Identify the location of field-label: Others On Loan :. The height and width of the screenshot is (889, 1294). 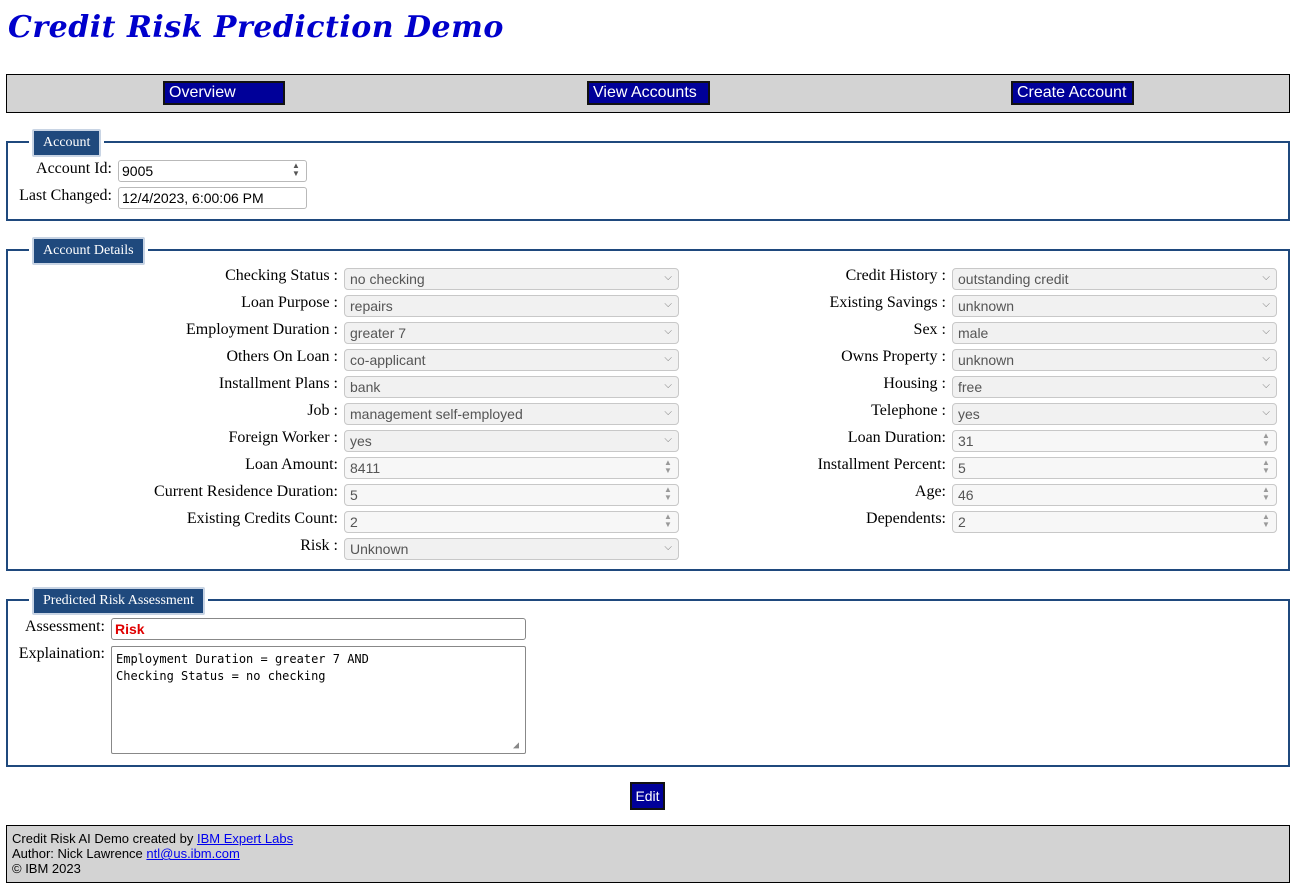
(282, 356).